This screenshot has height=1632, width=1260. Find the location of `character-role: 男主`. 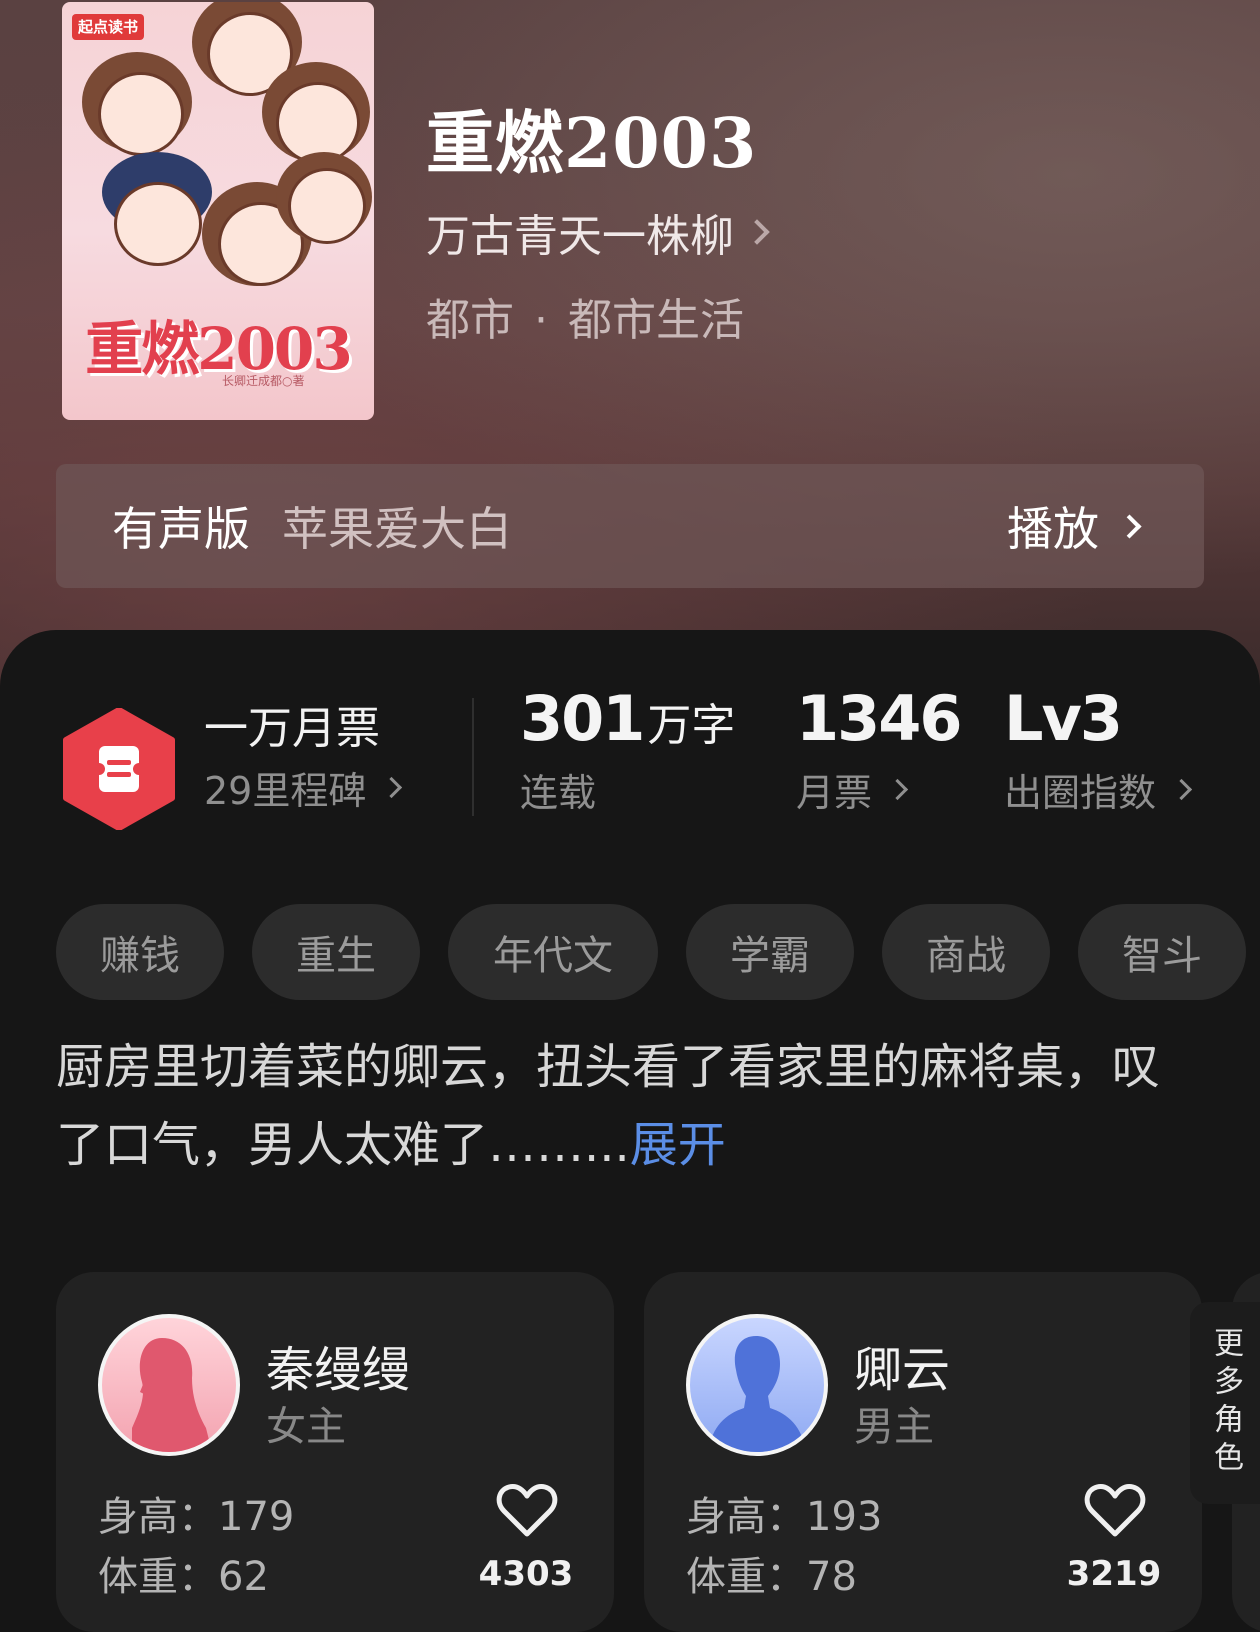

character-role: 男主 is located at coordinates (894, 1427).